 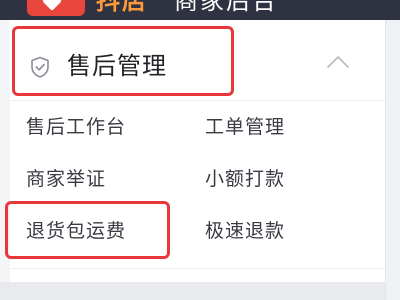 What do you see at coordinates (197, 268) in the screenshot?
I see `bottom-divider` at bounding box center [197, 268].